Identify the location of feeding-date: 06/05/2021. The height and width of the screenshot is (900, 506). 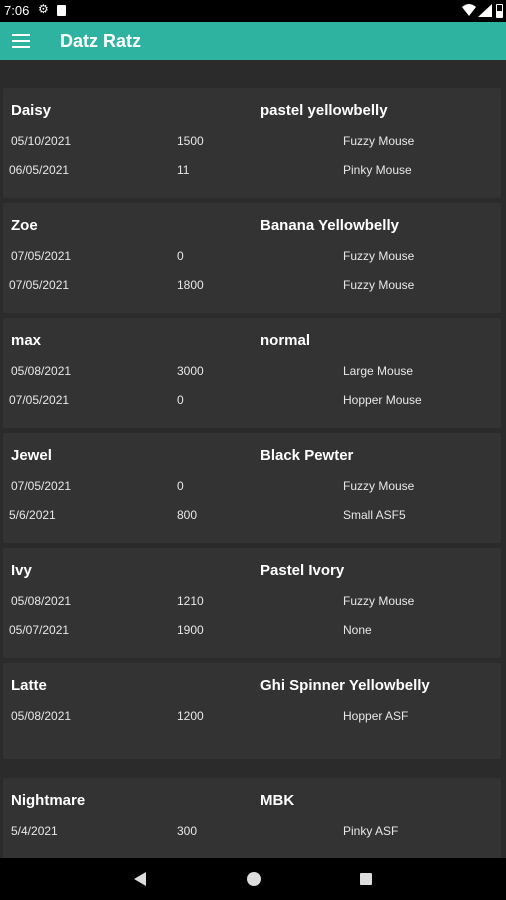
(39, 170).